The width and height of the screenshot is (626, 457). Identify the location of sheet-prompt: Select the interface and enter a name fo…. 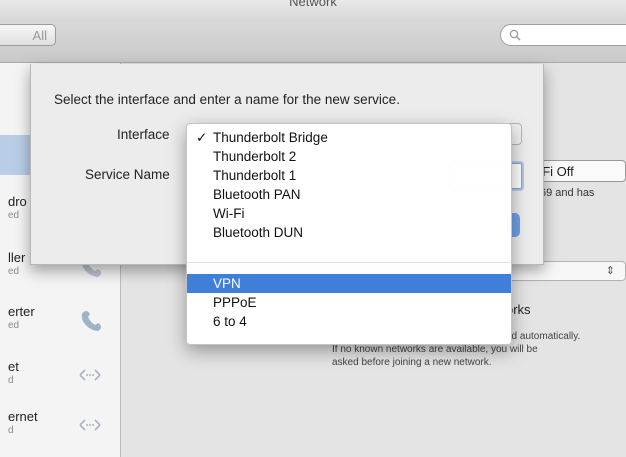
(227, 99).